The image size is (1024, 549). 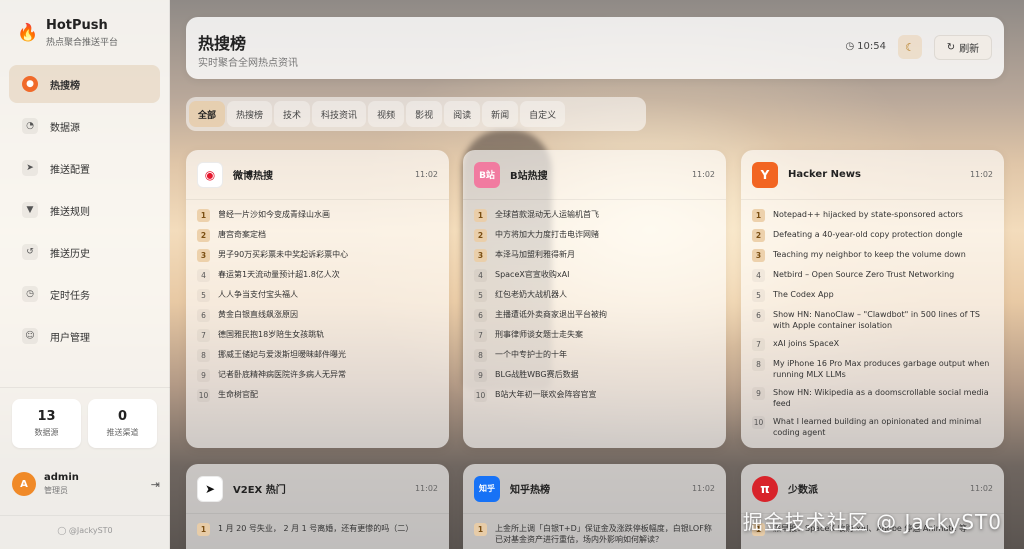 I want to click on card-title: 知乎热榜, so click(x=530, y=490).